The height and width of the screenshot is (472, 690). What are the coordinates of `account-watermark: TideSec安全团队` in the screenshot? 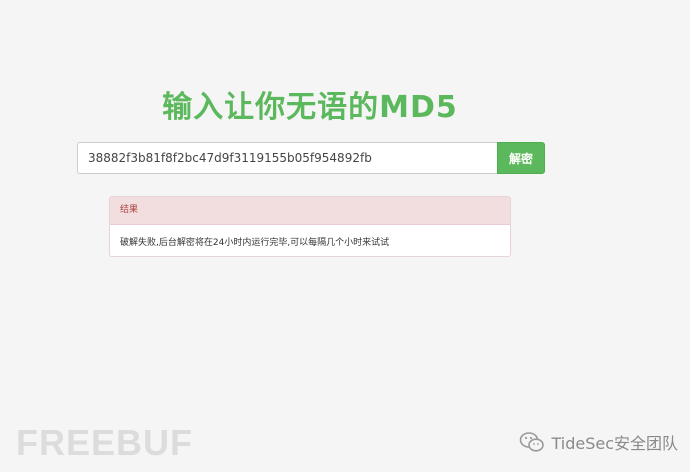 It's located at (598, 442).